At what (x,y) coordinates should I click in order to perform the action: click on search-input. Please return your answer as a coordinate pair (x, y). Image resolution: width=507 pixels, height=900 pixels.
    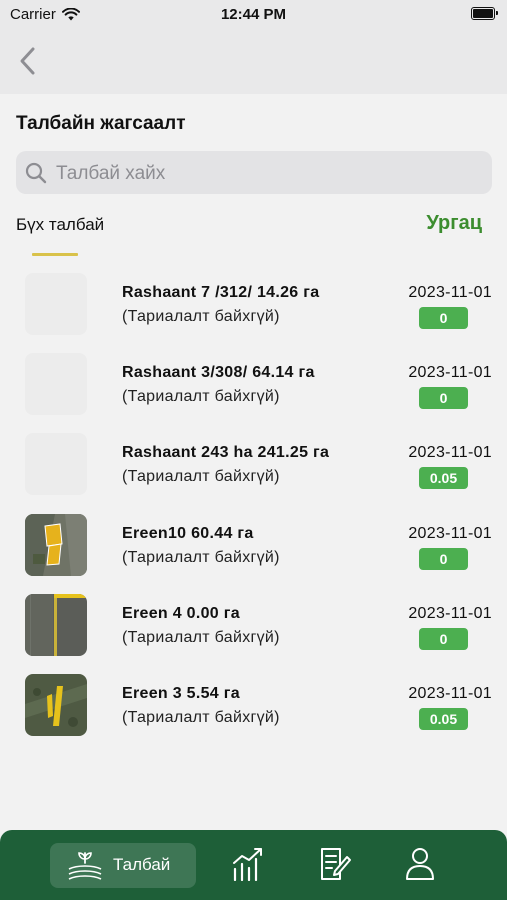
    Looking at the image, I should click on (266, 173).